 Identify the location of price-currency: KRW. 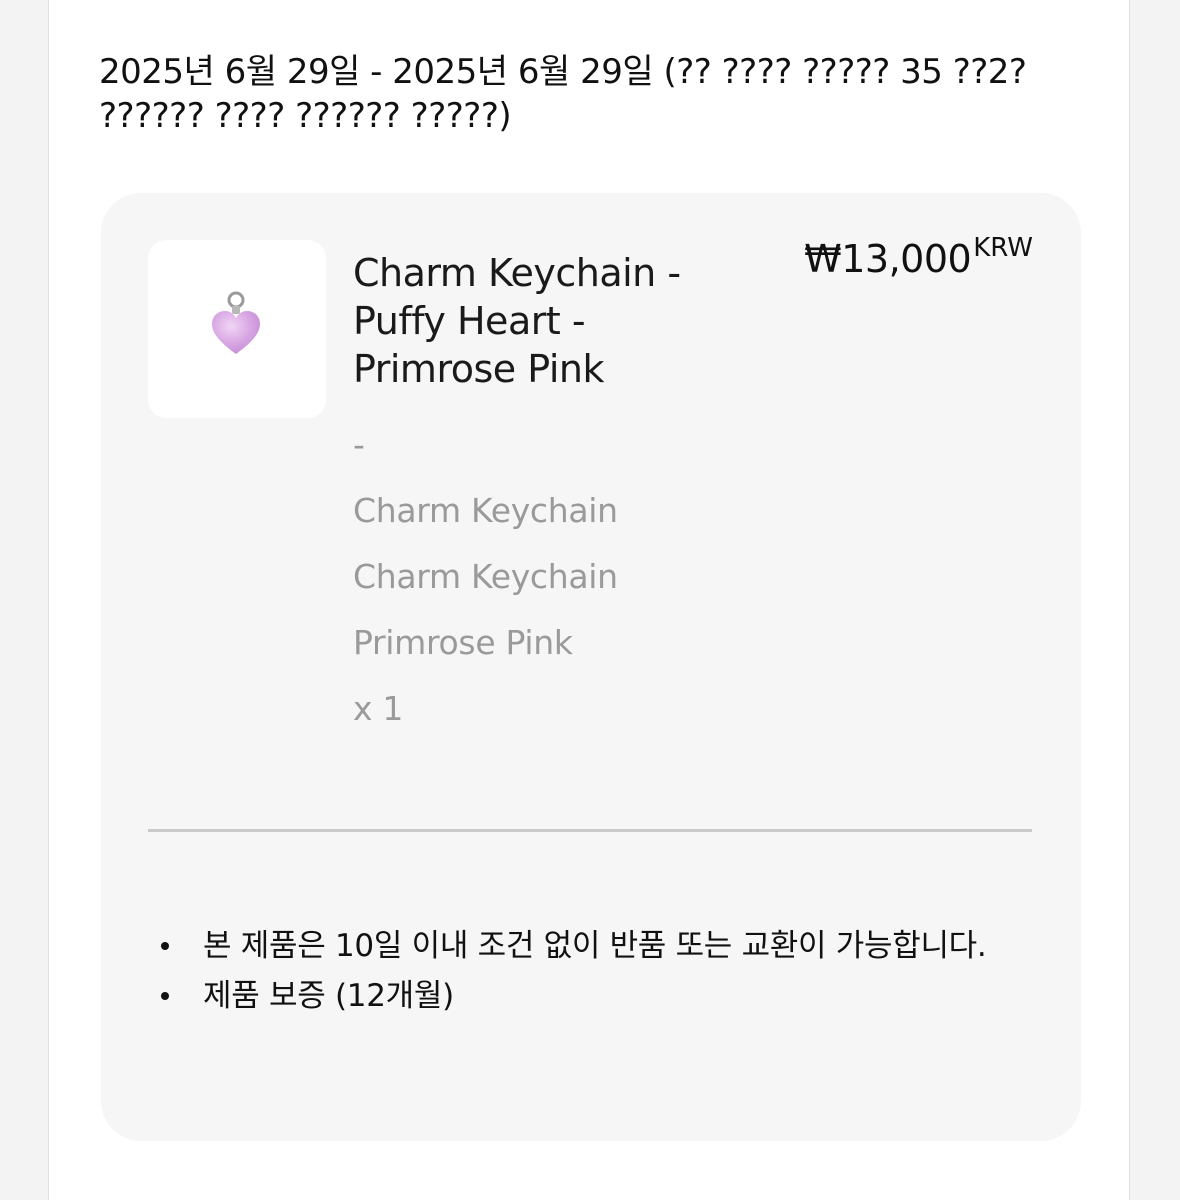
(1003, 248).